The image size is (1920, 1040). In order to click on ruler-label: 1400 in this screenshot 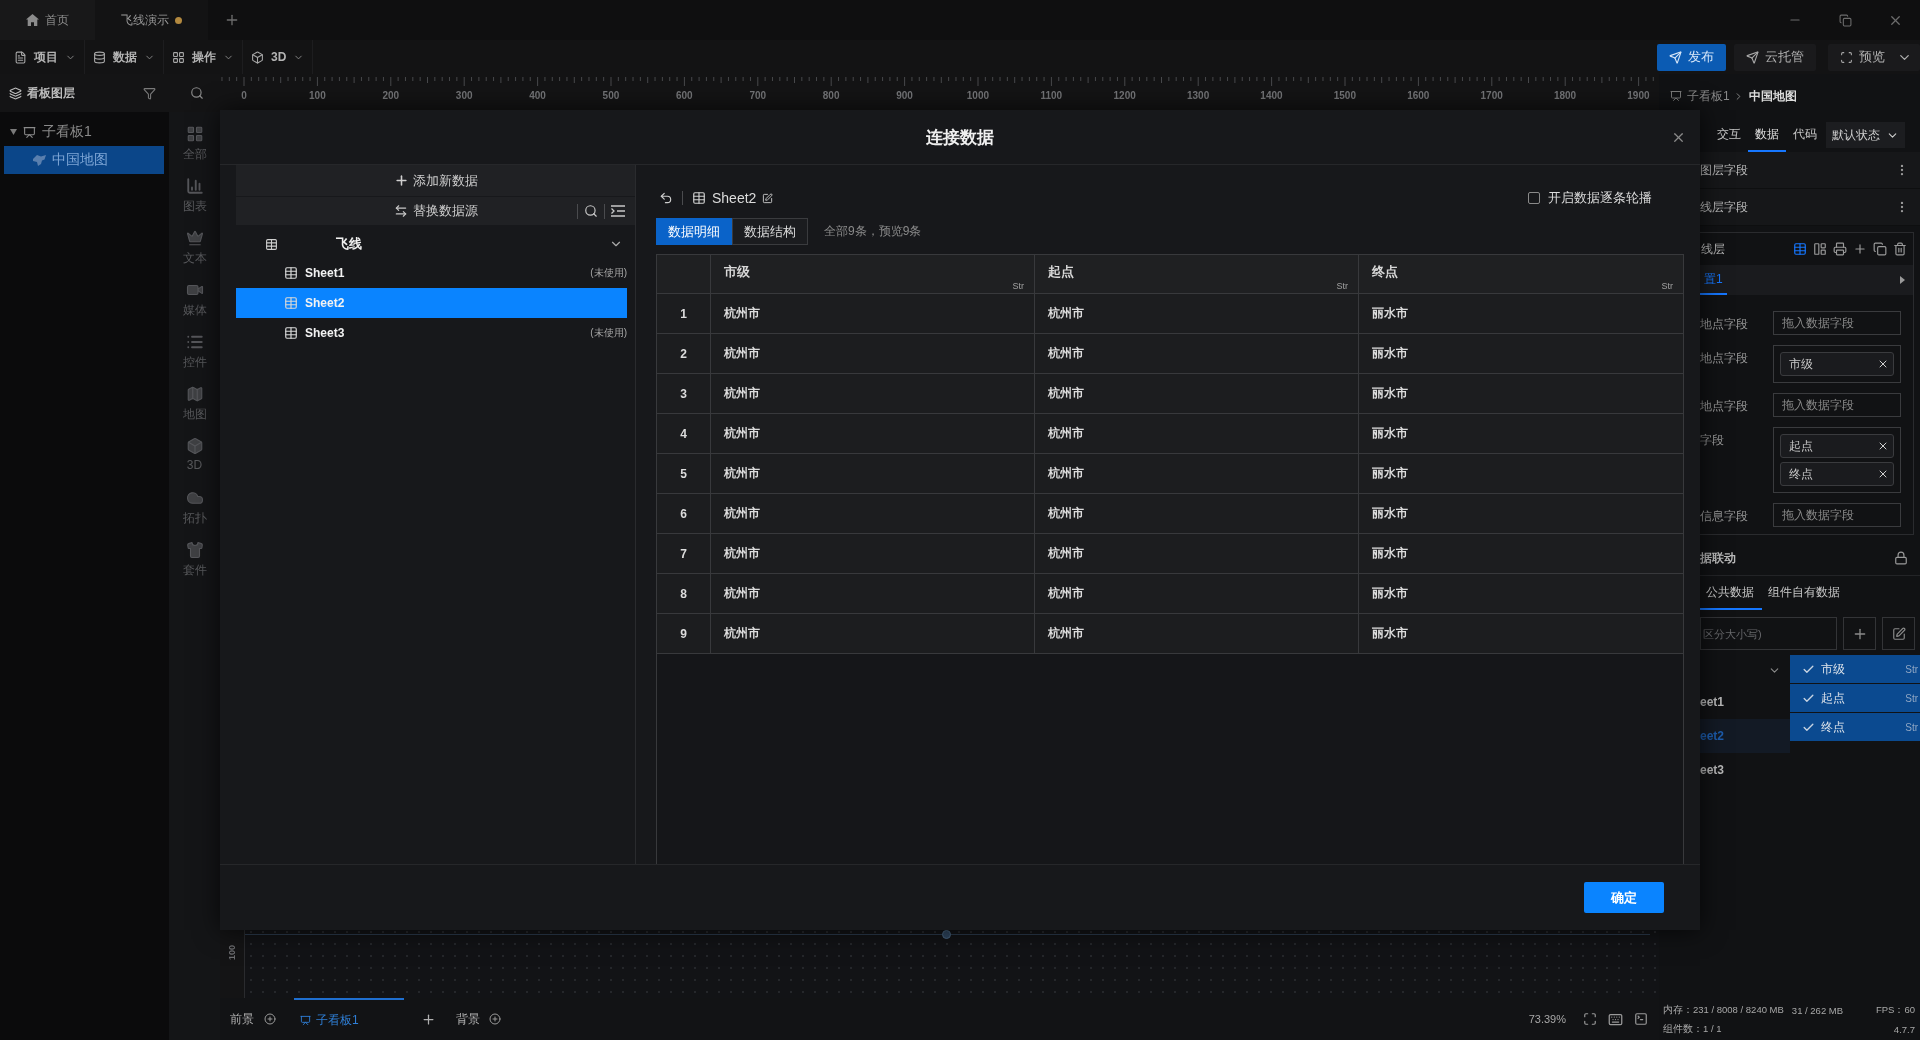, I will do `click(1271, 95)`.